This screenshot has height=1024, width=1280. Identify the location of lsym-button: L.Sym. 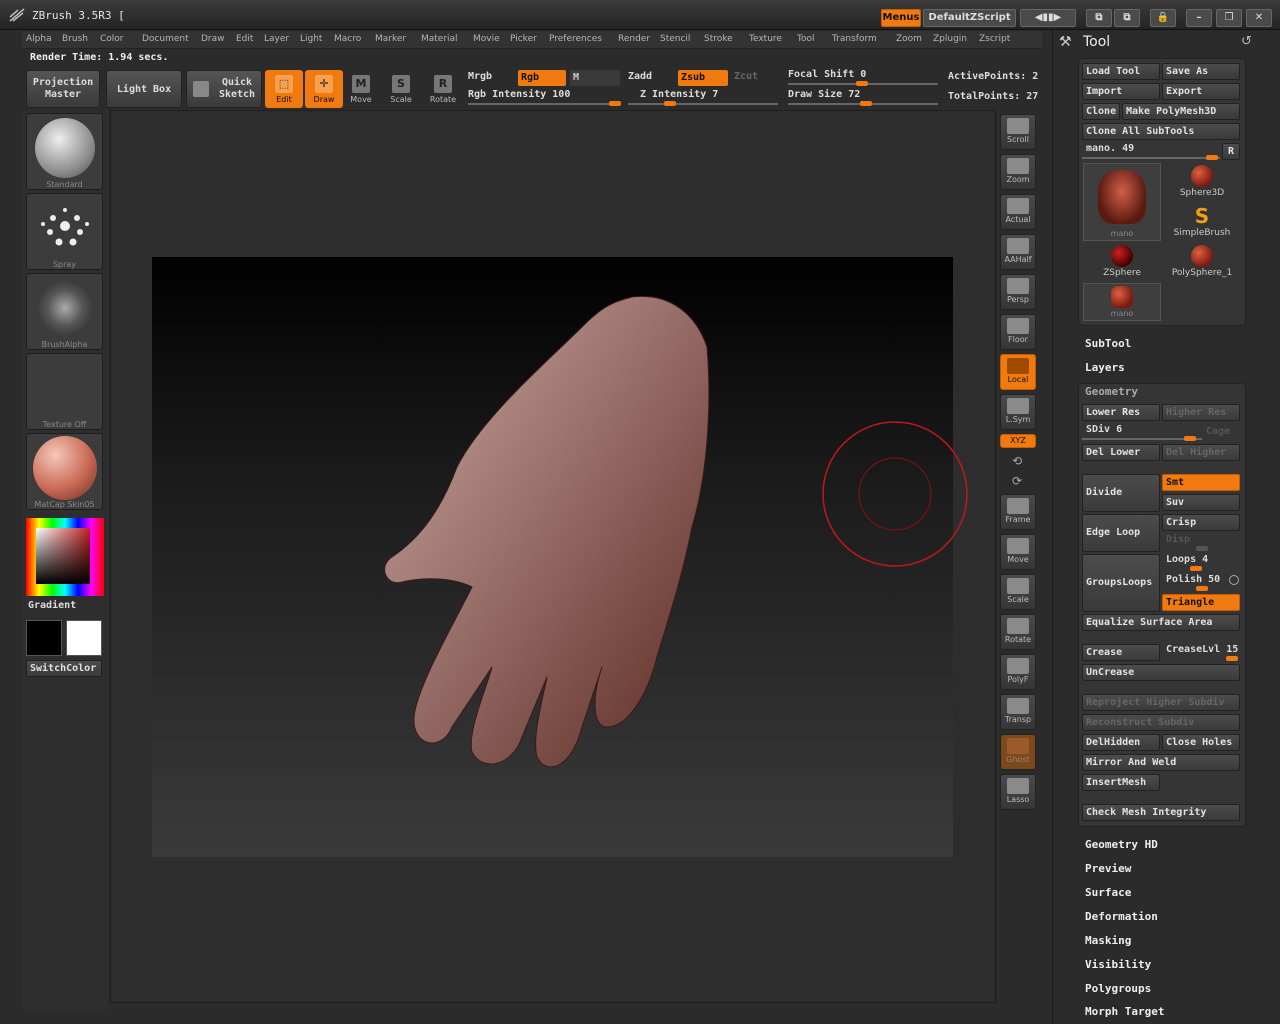
(1018, 412).